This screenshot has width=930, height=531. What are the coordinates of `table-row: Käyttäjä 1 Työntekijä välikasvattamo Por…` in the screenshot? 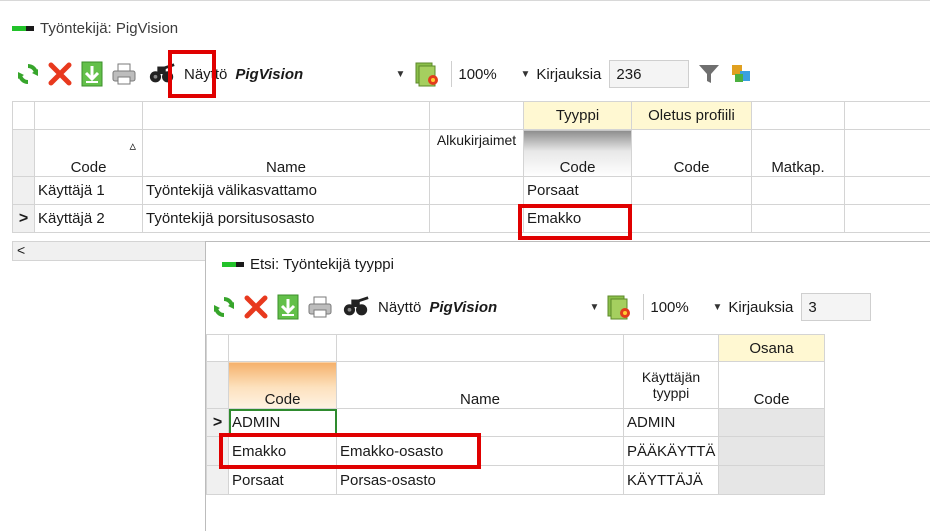 It's located at (471, 190).